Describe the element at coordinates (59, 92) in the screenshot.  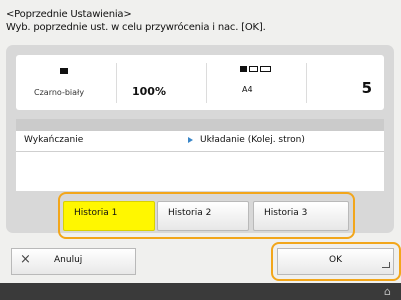
I see `color-mode-label: Czarno-biały` at that location.